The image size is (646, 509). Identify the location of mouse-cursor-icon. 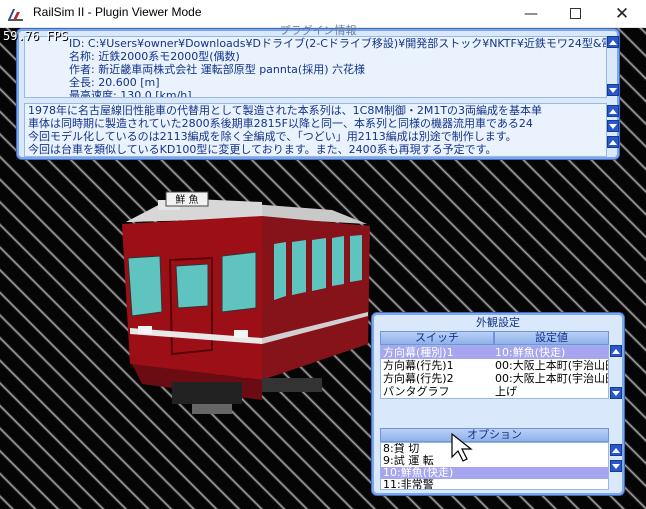
(462, 447).